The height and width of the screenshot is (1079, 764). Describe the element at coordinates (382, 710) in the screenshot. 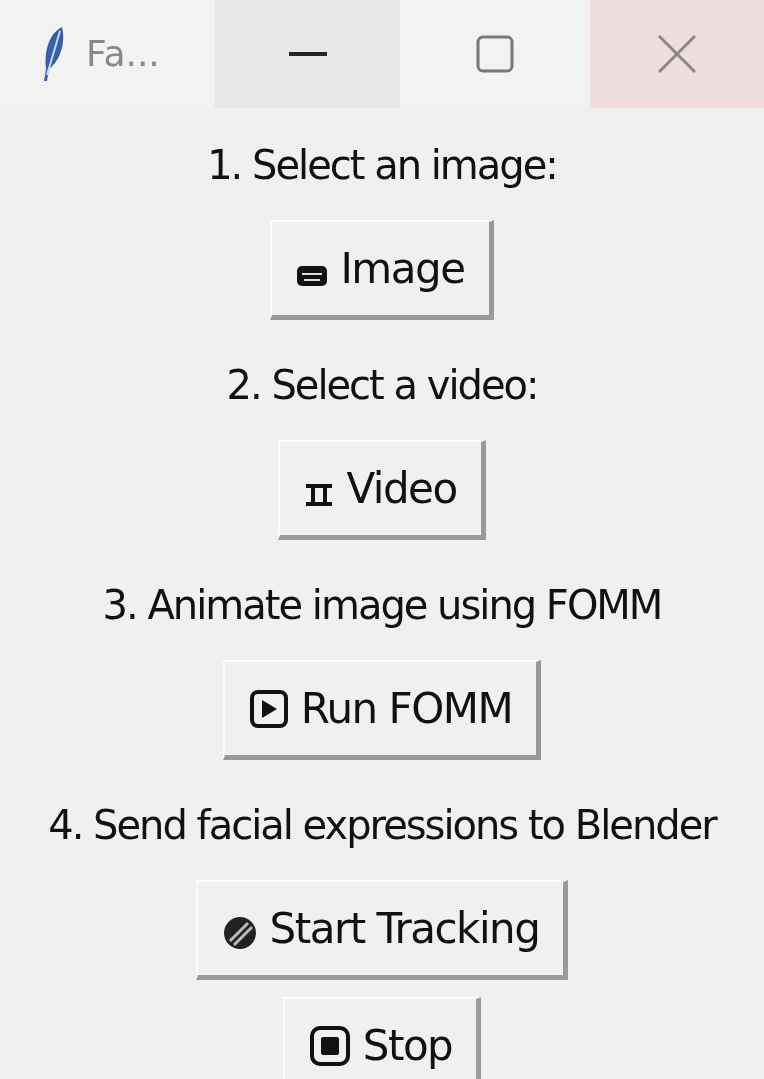

I see `action-button: Run FOMM` at that location.